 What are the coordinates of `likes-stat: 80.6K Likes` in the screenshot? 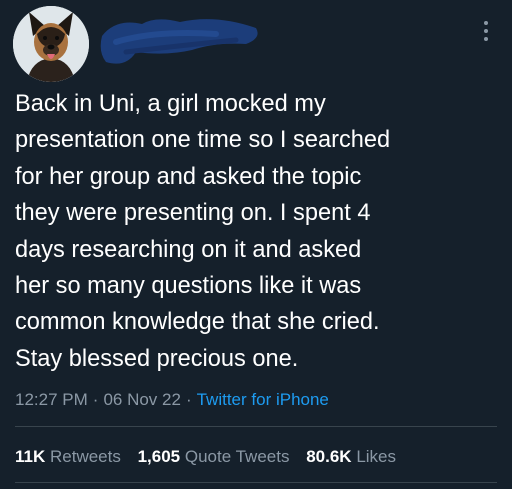 It's located at (351, 456).